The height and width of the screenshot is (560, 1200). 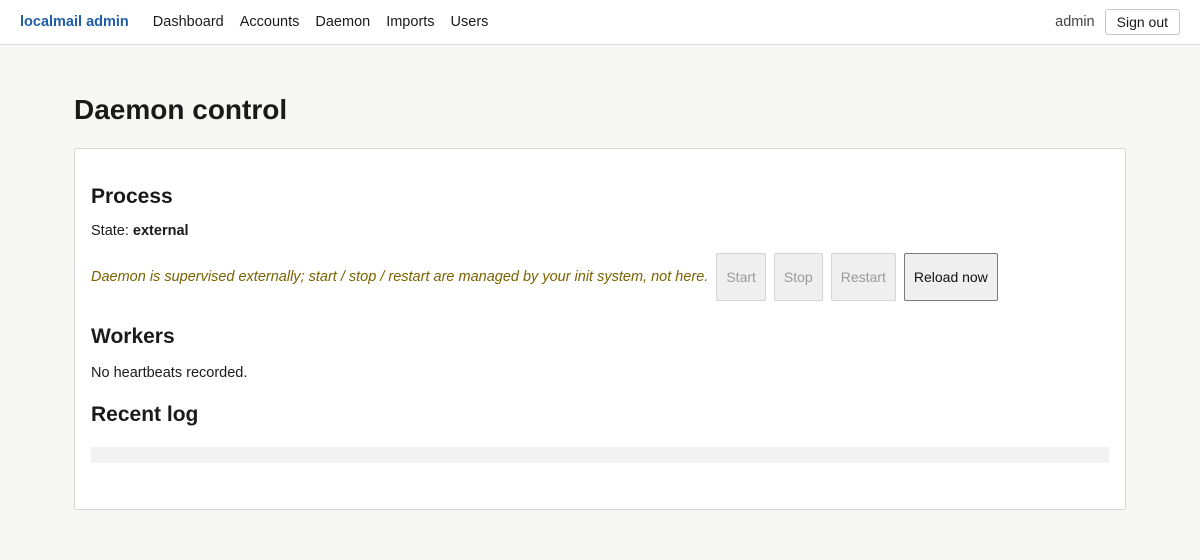 I want to click on current-user: admin, so click(x=1075, y=22).